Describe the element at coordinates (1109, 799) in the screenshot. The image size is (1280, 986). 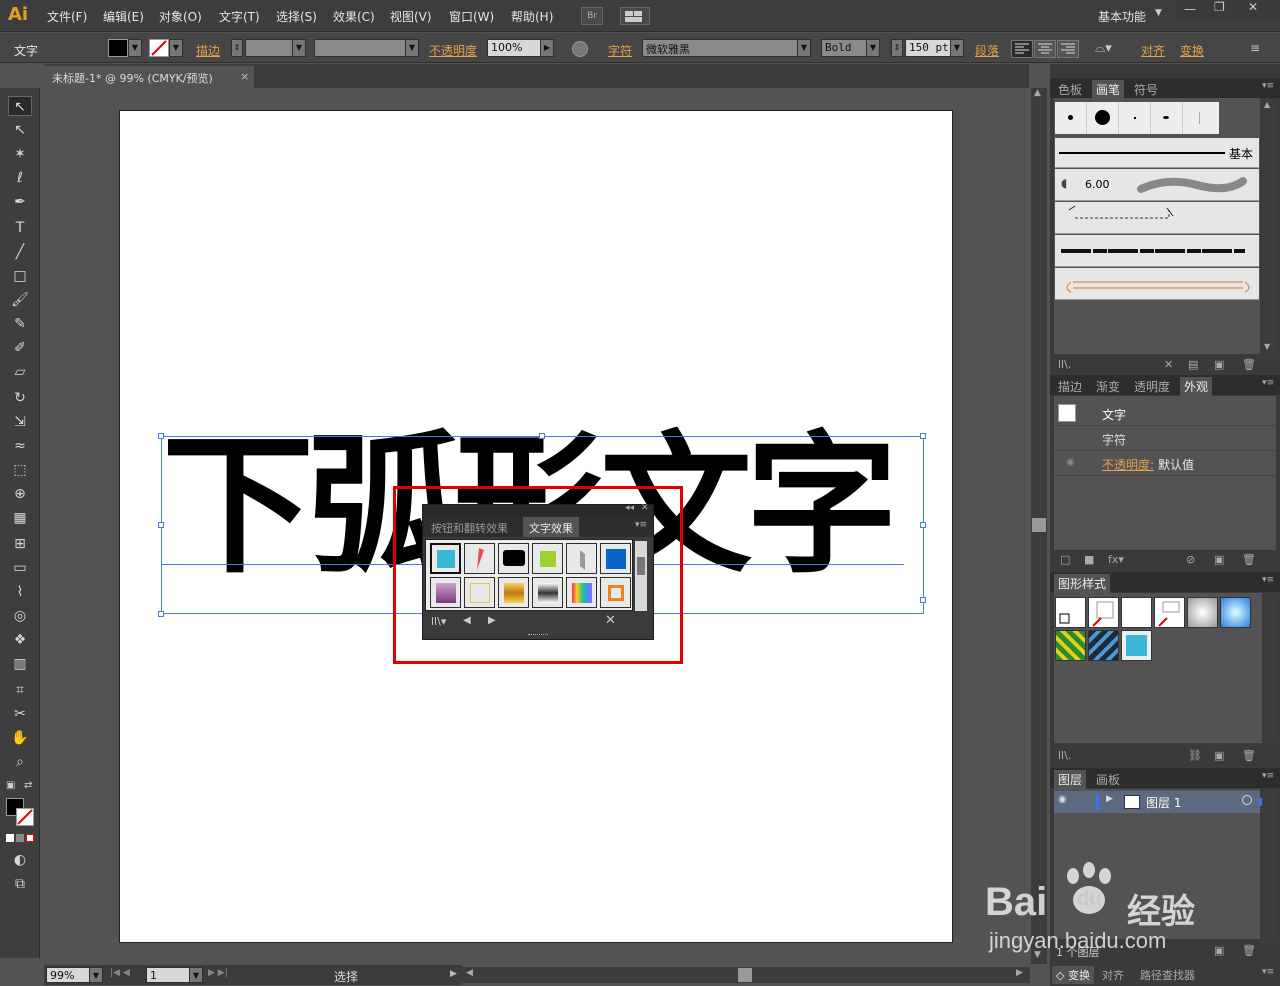
I see `expand-layer-icon: ▶` at that location.